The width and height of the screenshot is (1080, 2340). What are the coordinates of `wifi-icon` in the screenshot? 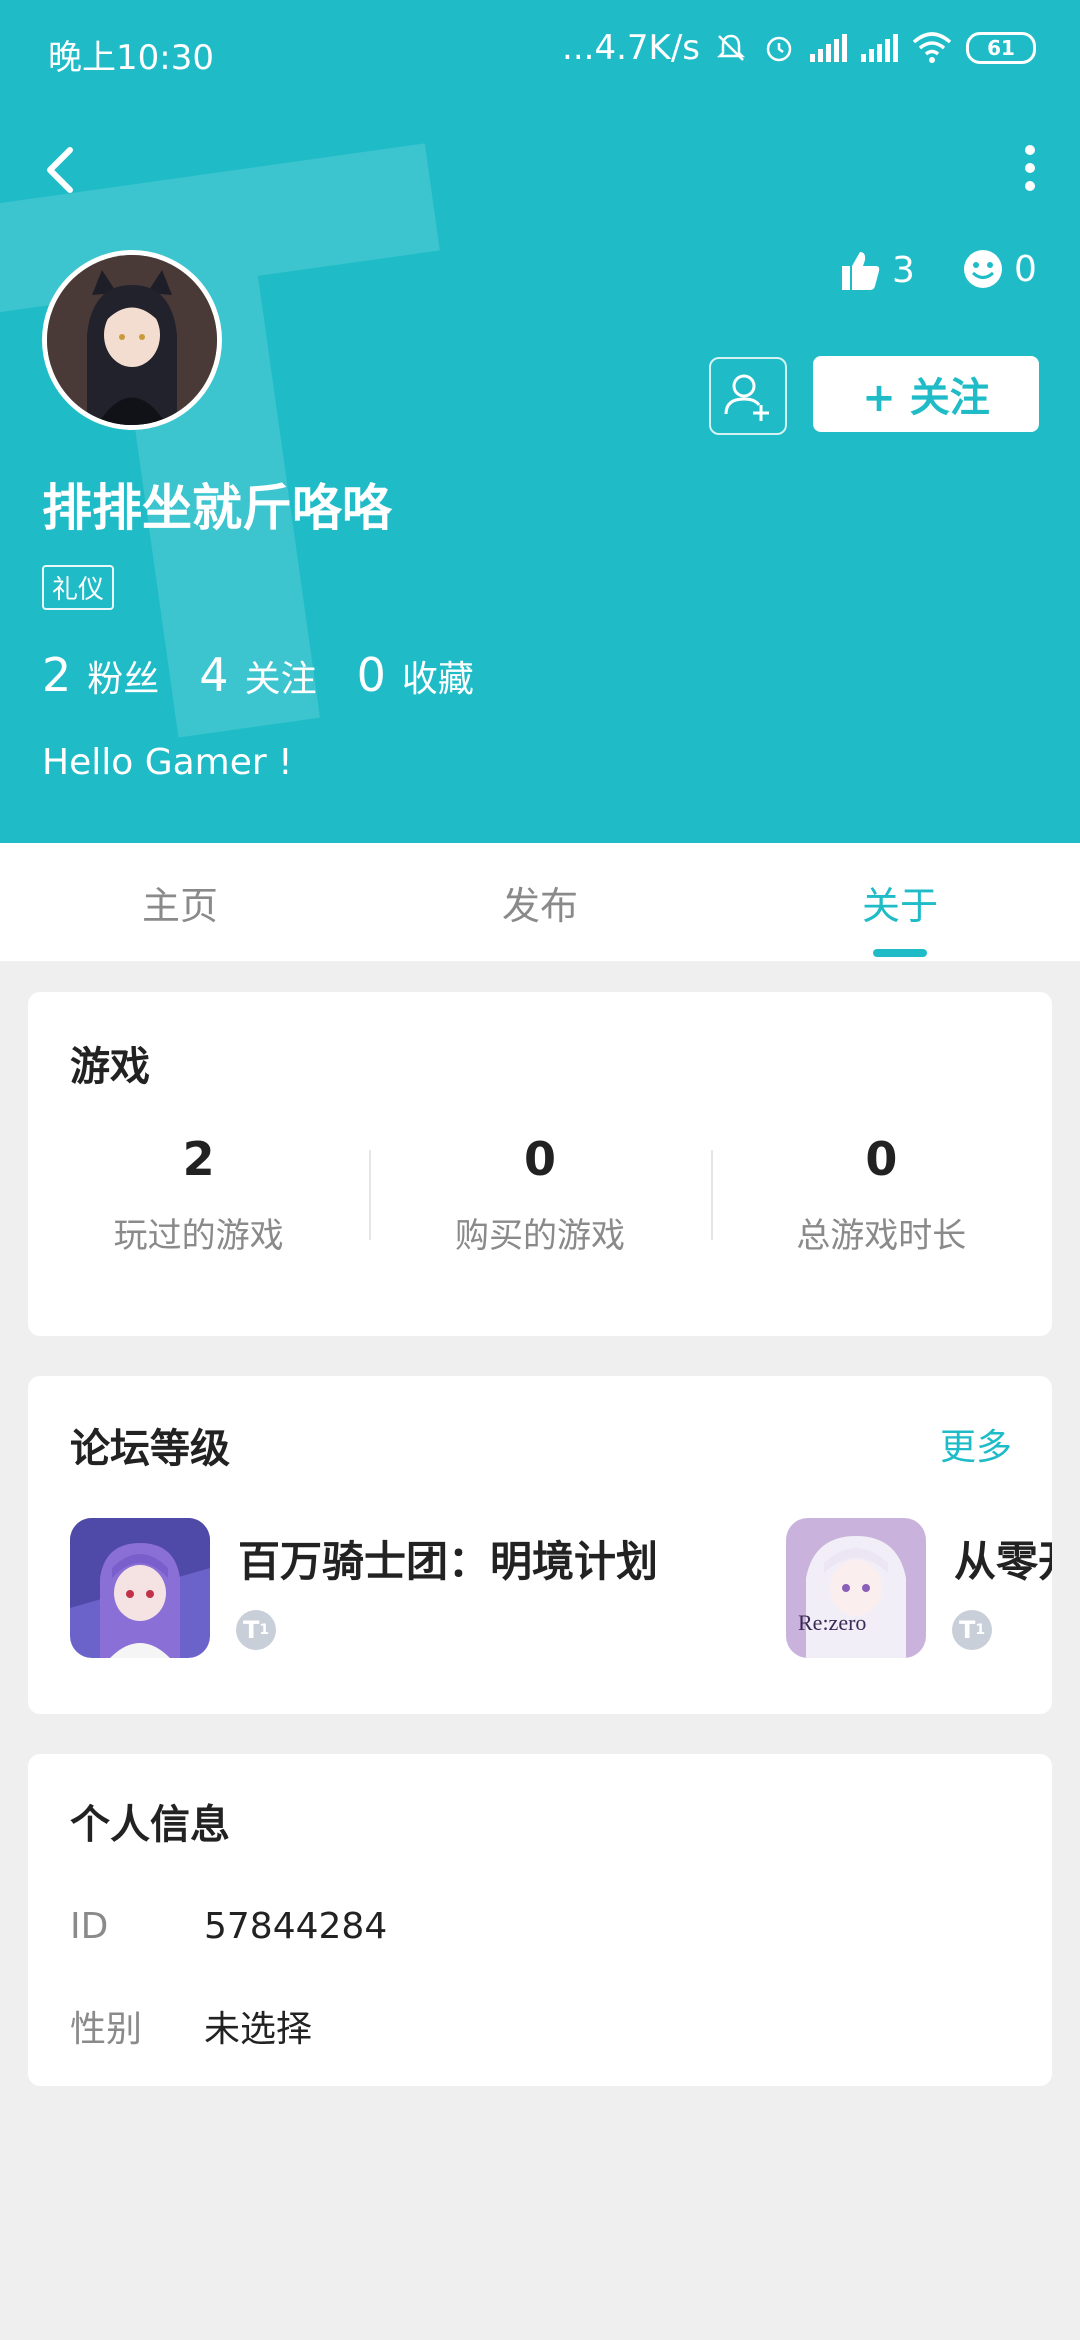 It's located at (932, 47).